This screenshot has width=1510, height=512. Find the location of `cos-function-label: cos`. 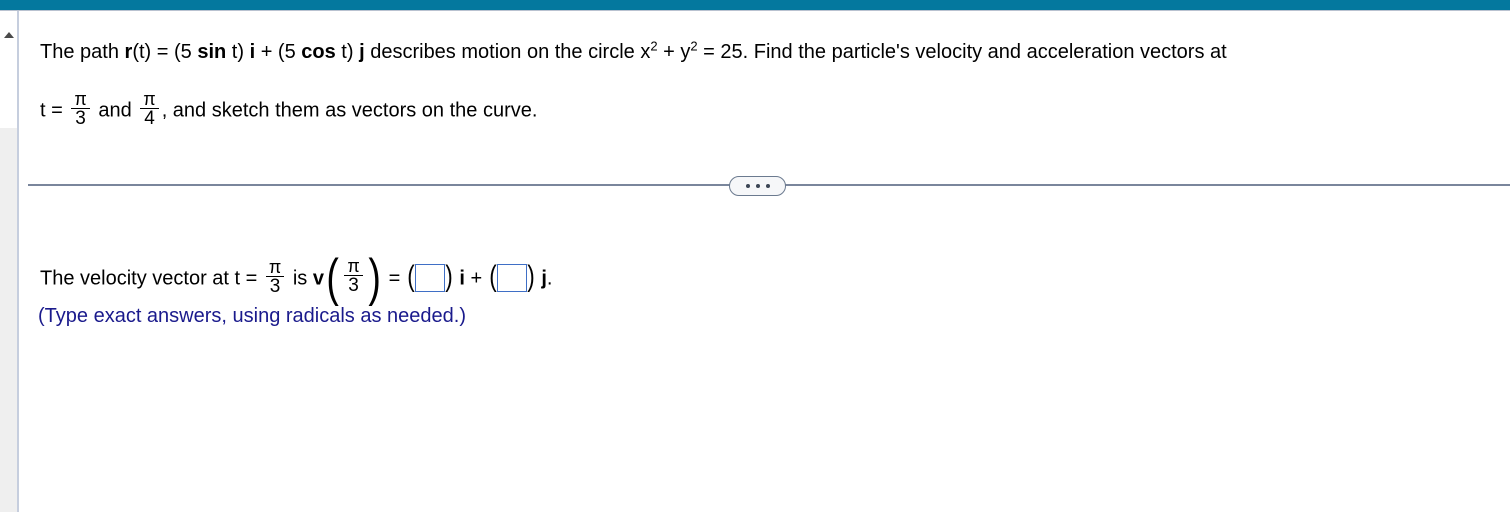

cos-function-label: cos is located at coordinates (318, 52).